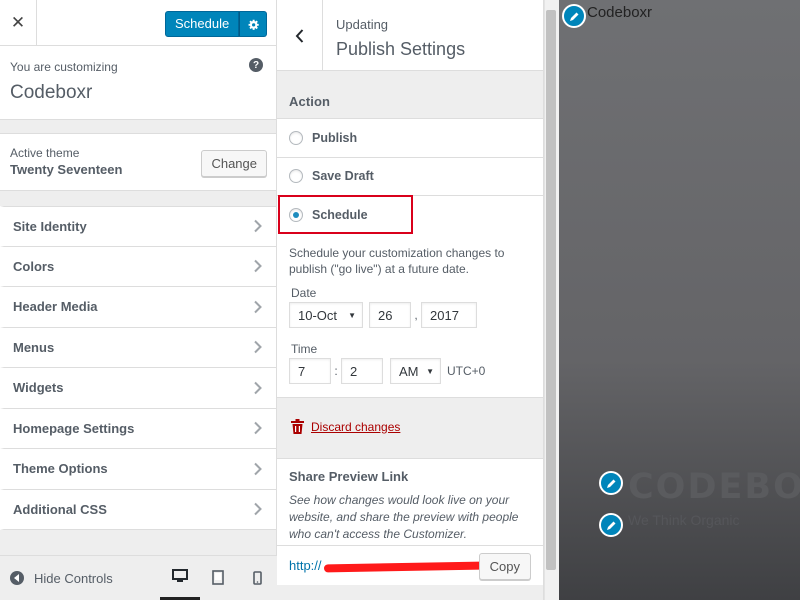  I want to click on section-theme-options: Theme Options, so click(138, 469).